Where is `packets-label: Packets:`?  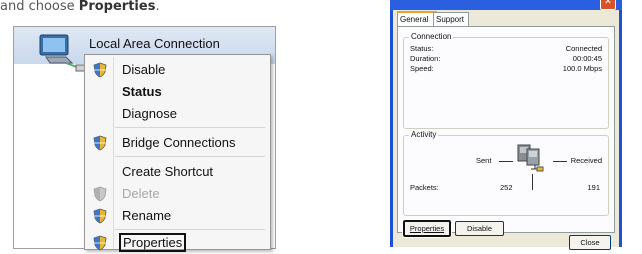
packets-label: Packets: is located at coordinates (424, 187).